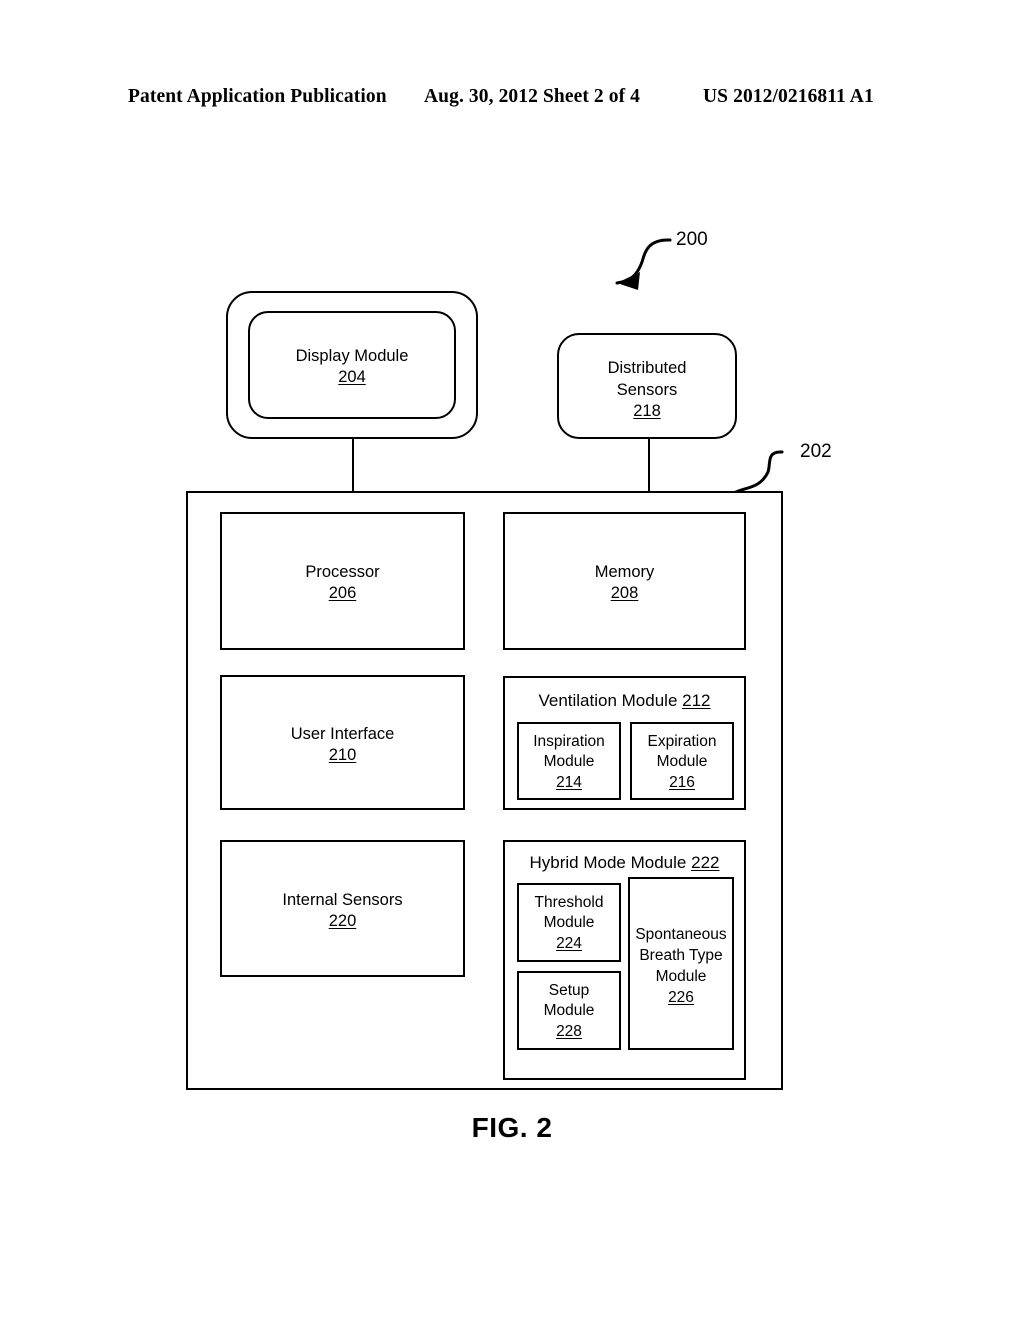 The image size is (1024, 1320). Describe the element at coordinates (647, 379) in the screenshot. I see `distributed-sensors-label: Distributed Sensors` at that location.